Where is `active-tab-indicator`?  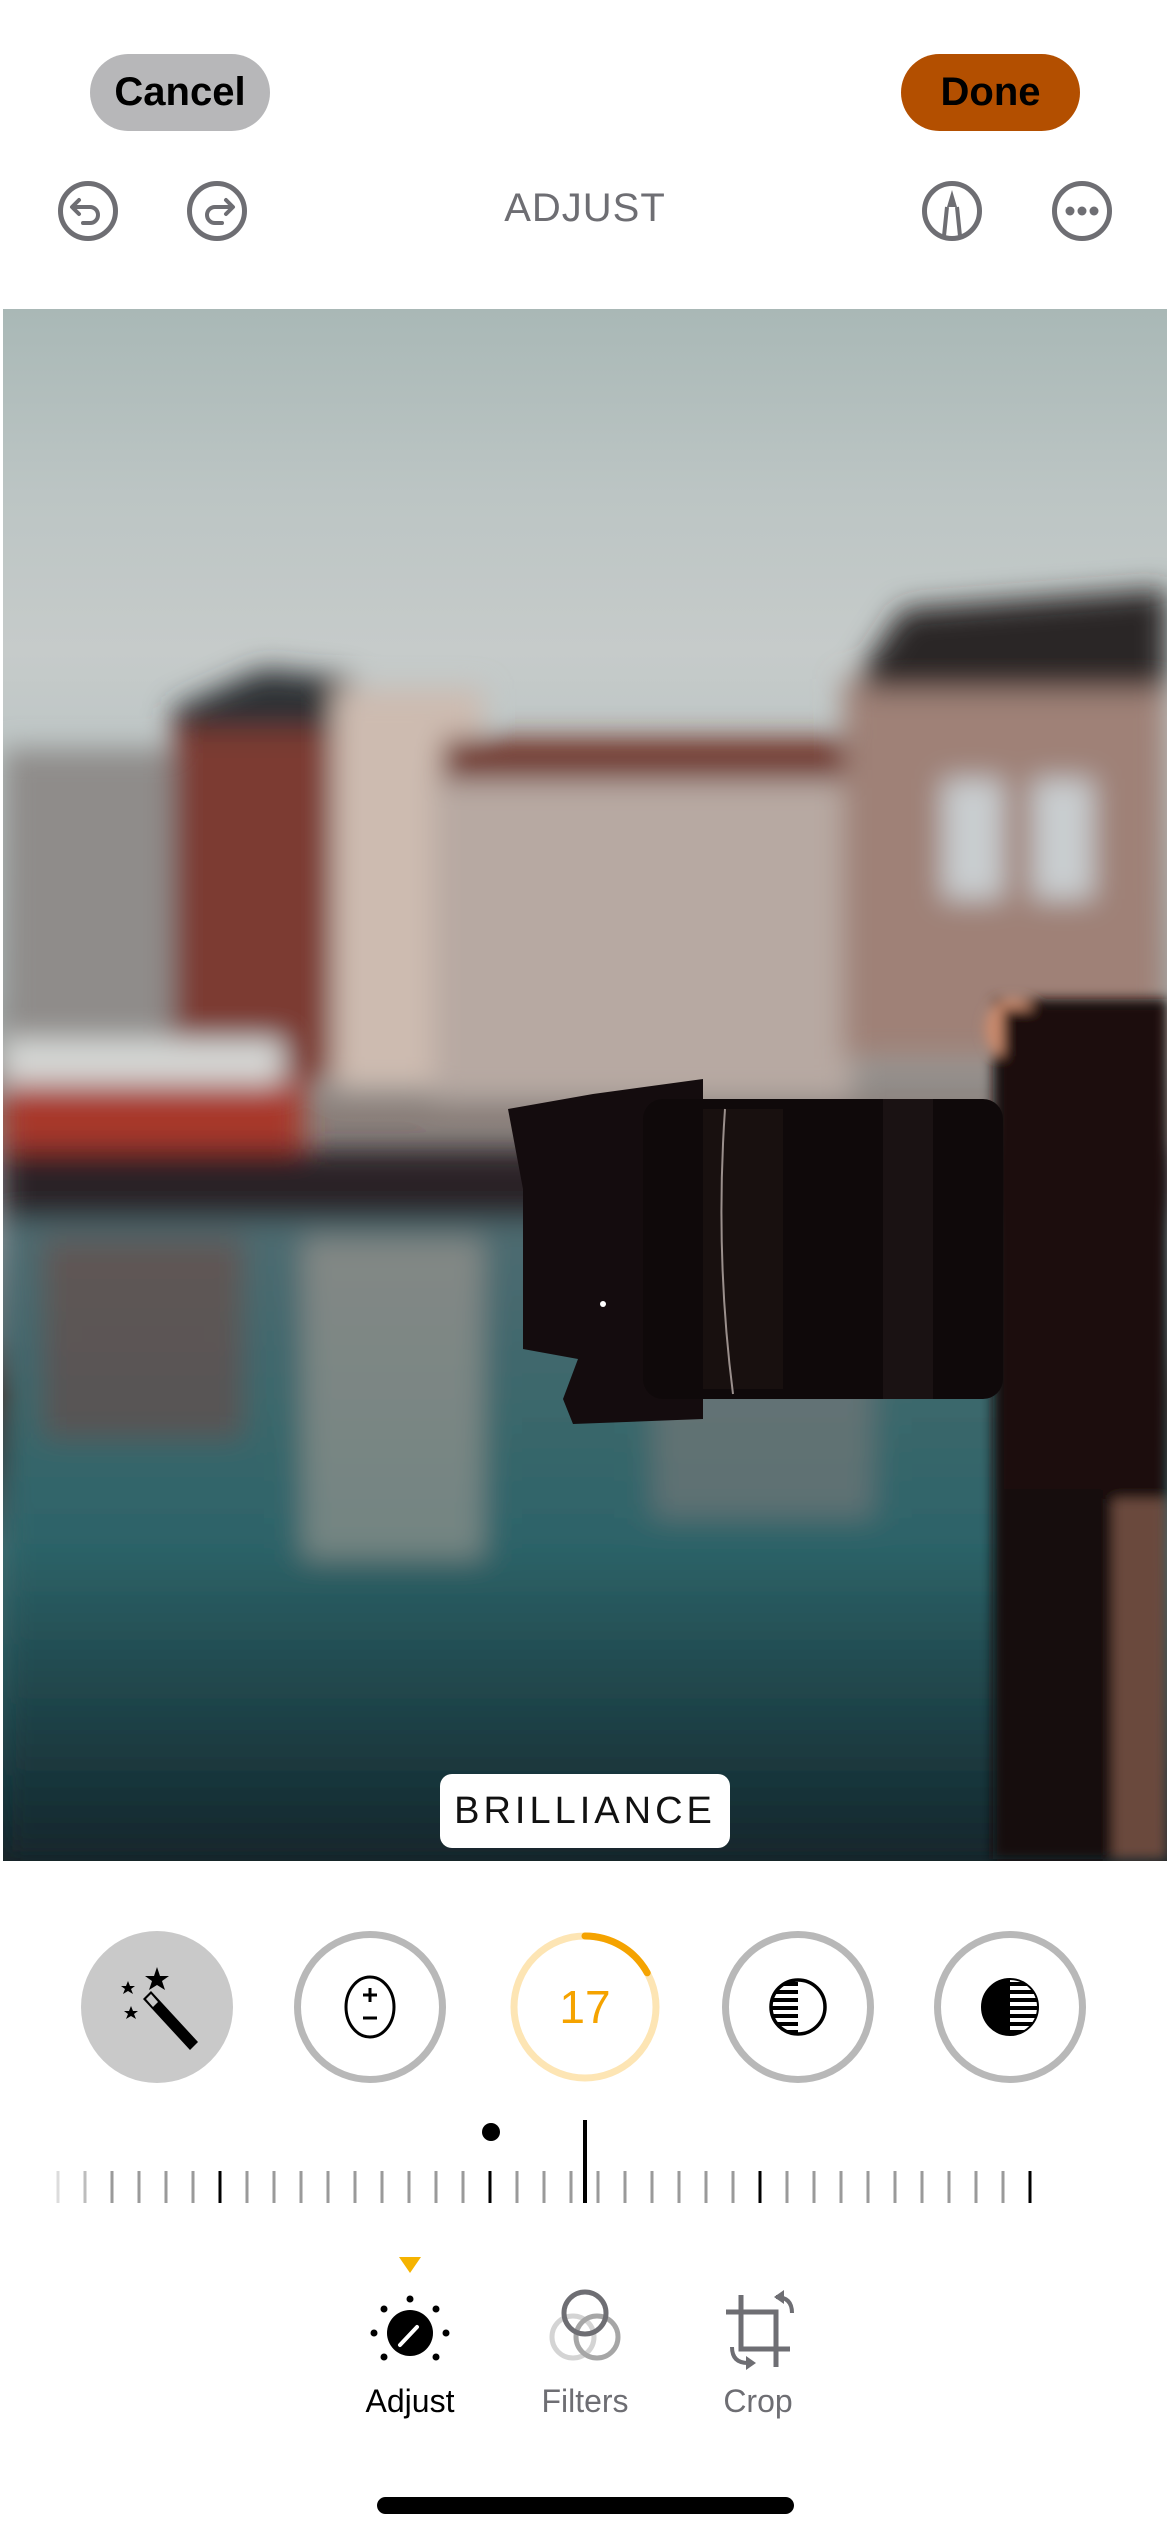
active-tab-indicator is located at coordinates (410, 2265).